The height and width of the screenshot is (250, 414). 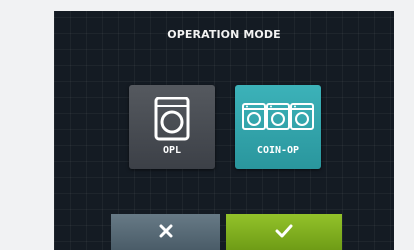 What do you see at coordinates (172, 150) in the screenshot?
I see `opl-mode-label: OPL` at bounding box center [172, 150].